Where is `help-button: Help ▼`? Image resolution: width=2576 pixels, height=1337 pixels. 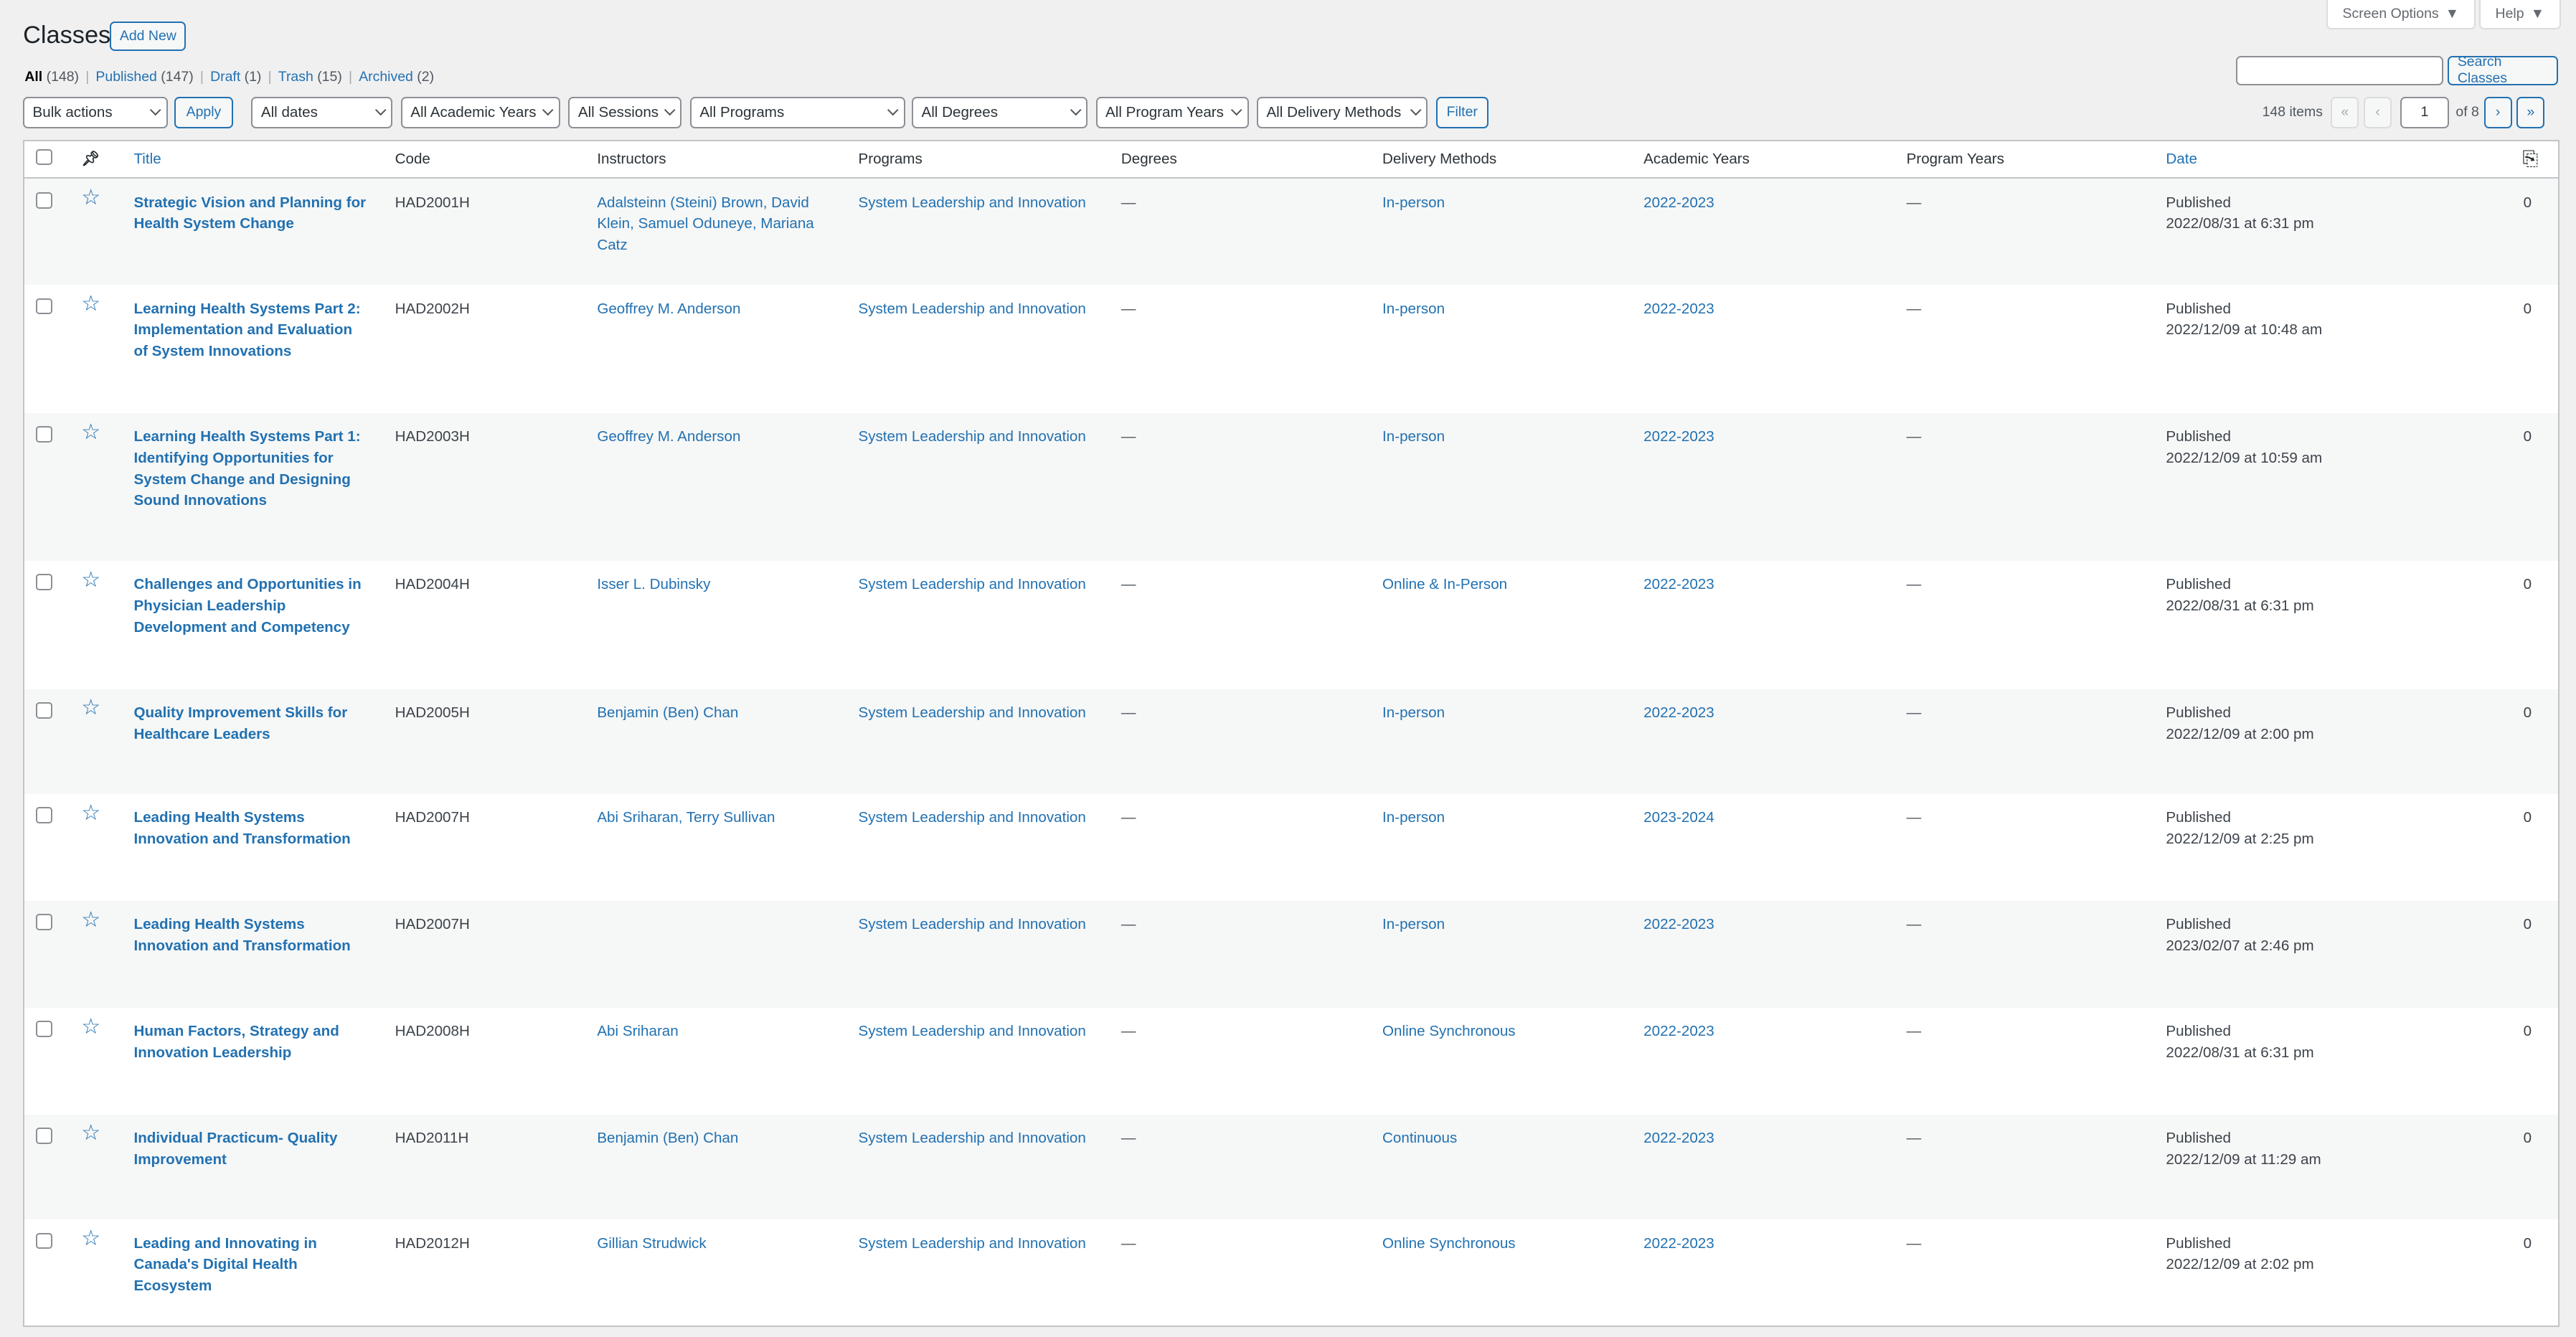
help-button: Help ▼ is located at coordinates (2519, 15).